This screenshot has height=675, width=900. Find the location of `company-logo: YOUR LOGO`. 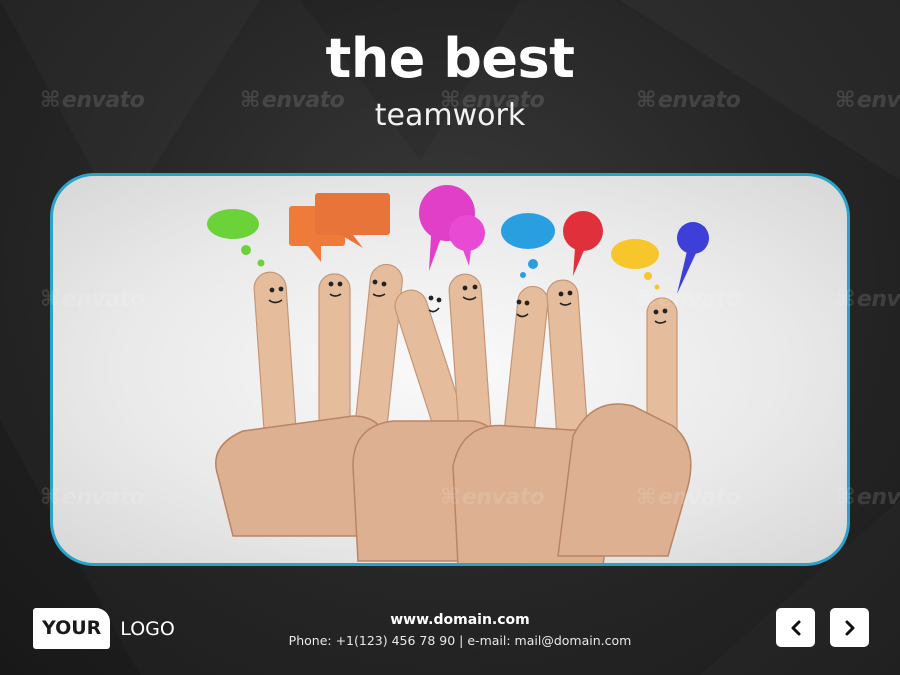

company-logo: YOUR LOGO is located at coordinates (104, 628).